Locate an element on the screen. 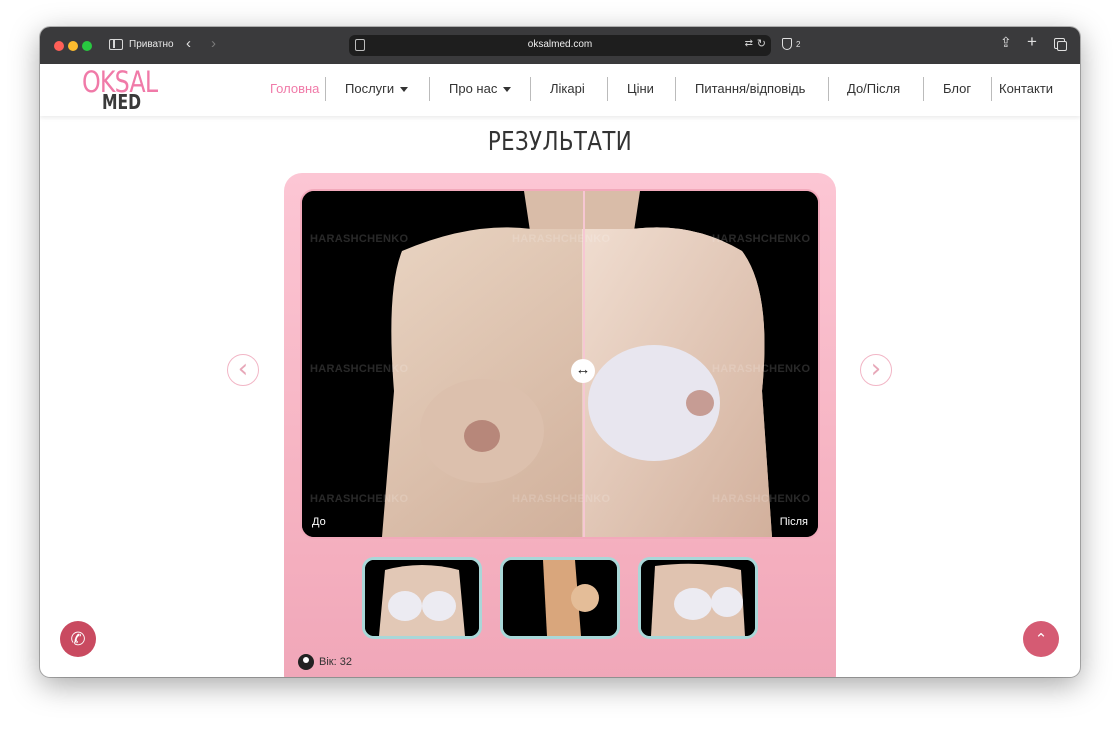 The image size is (1120, 731). reload-icon: ↻ is located at coordinates (761, 43).